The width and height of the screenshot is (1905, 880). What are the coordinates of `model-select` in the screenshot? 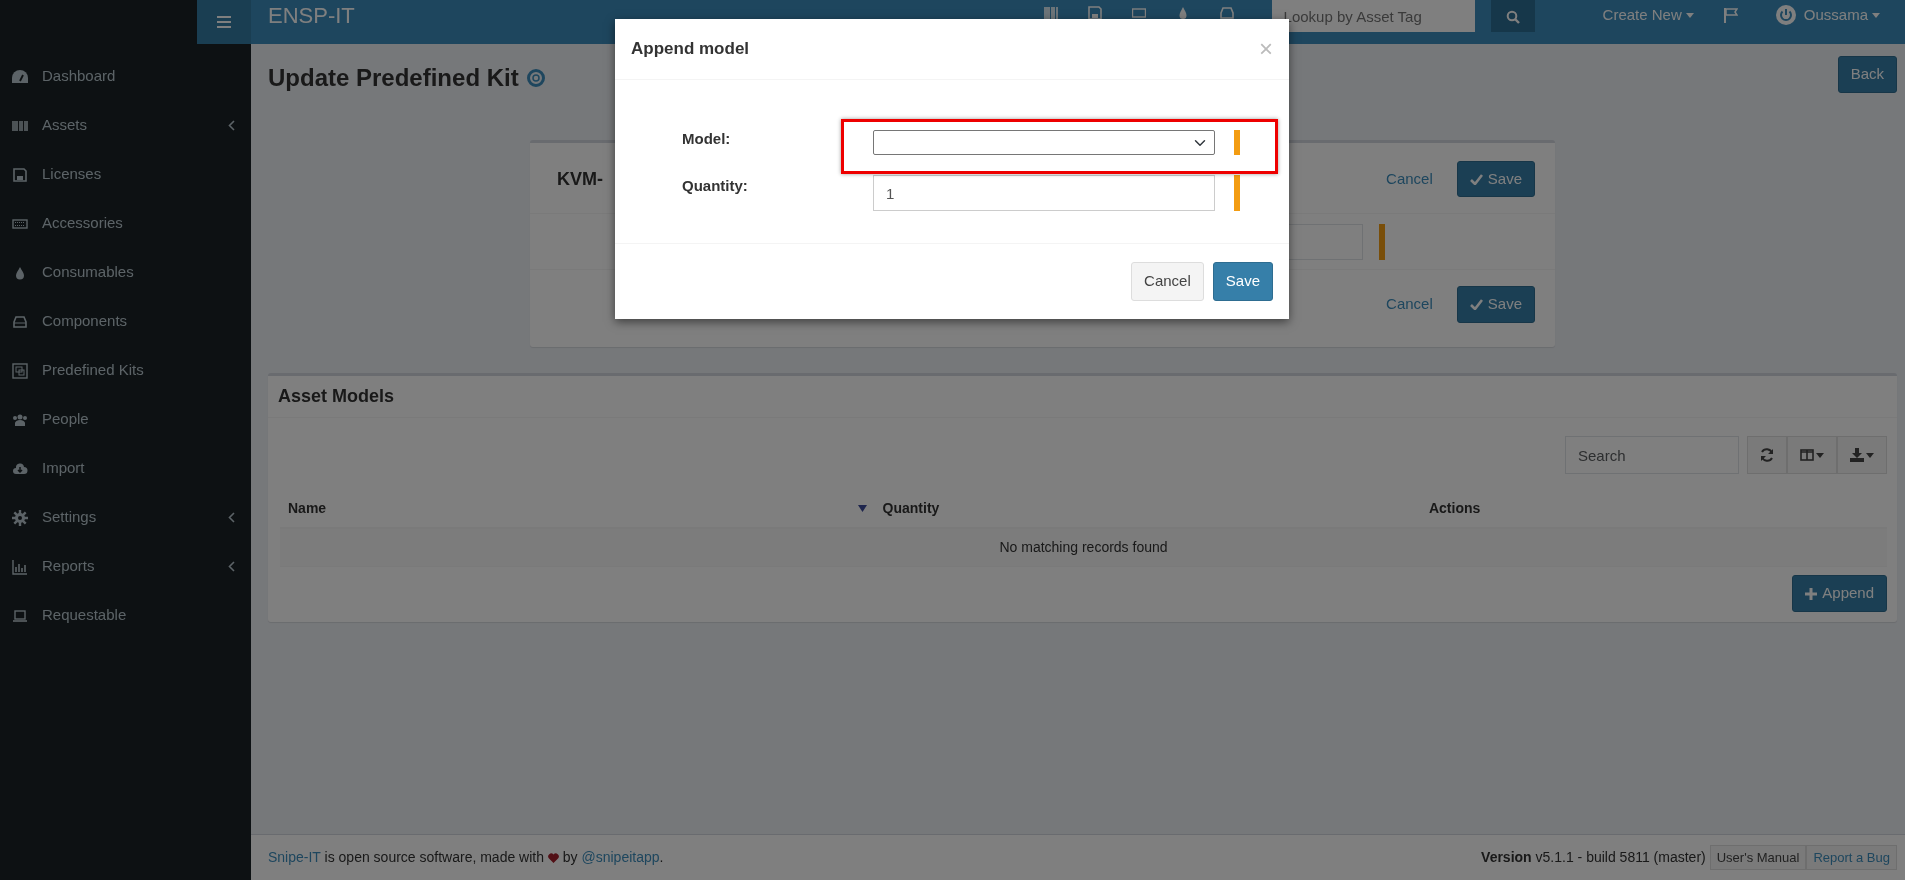 It's located at (1044, 142).